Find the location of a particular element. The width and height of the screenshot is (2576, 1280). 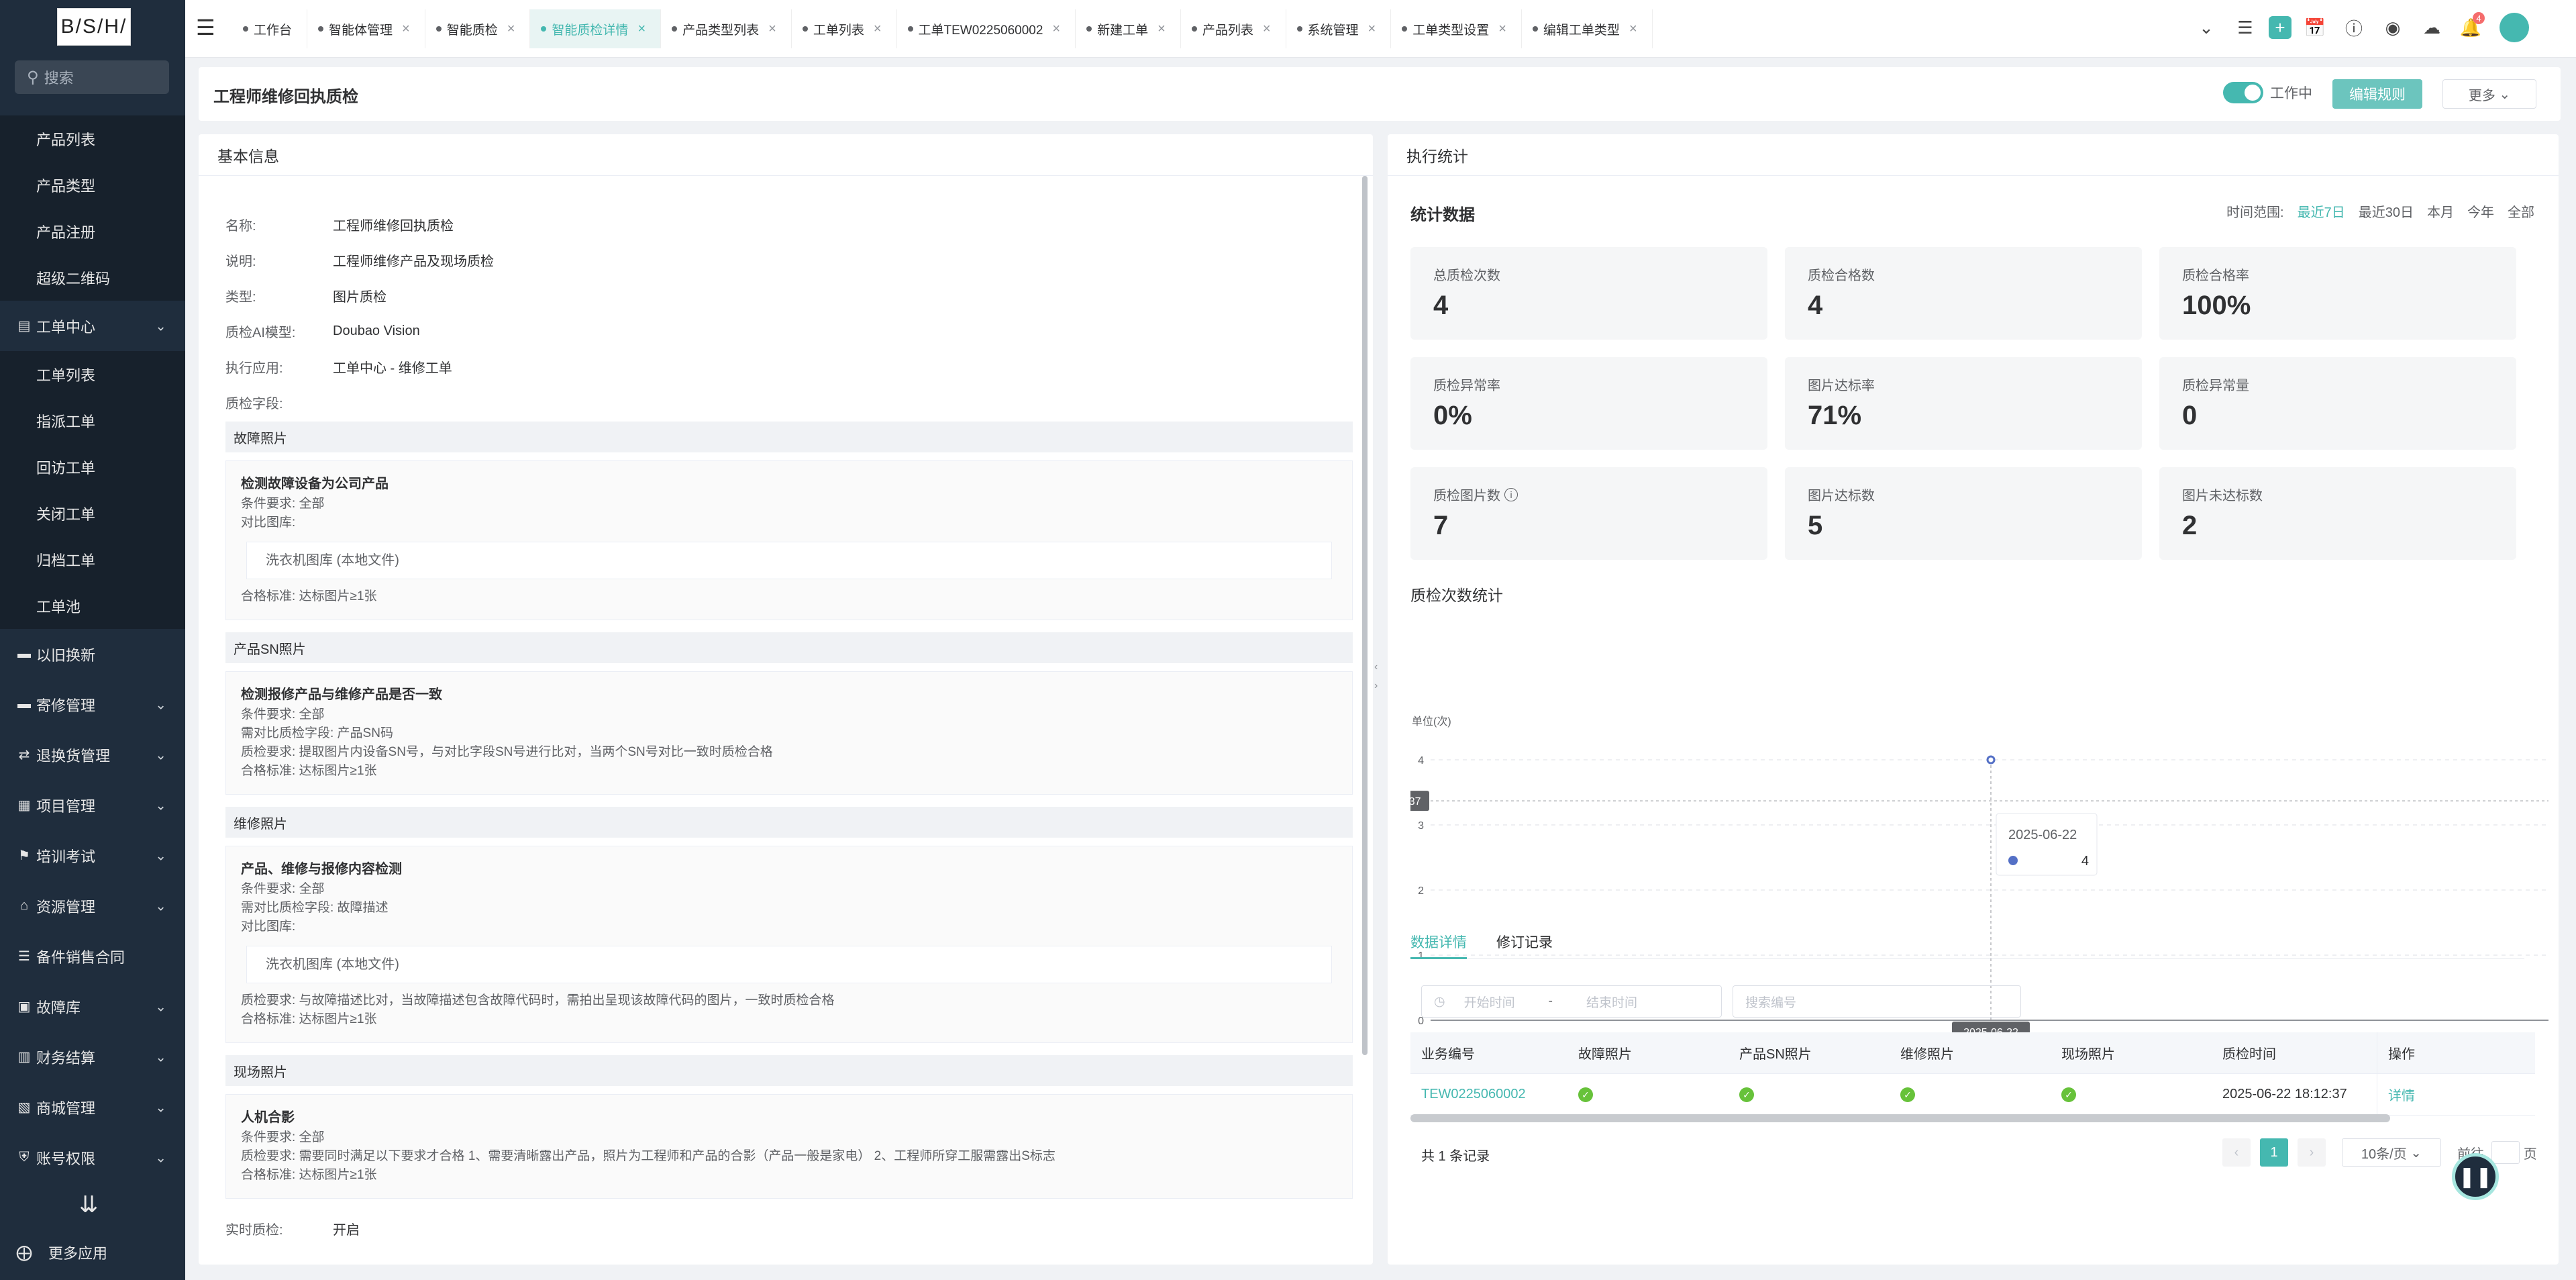

sidebar-item: ▬ 以旧换新 is located at coordinates (92, 654).